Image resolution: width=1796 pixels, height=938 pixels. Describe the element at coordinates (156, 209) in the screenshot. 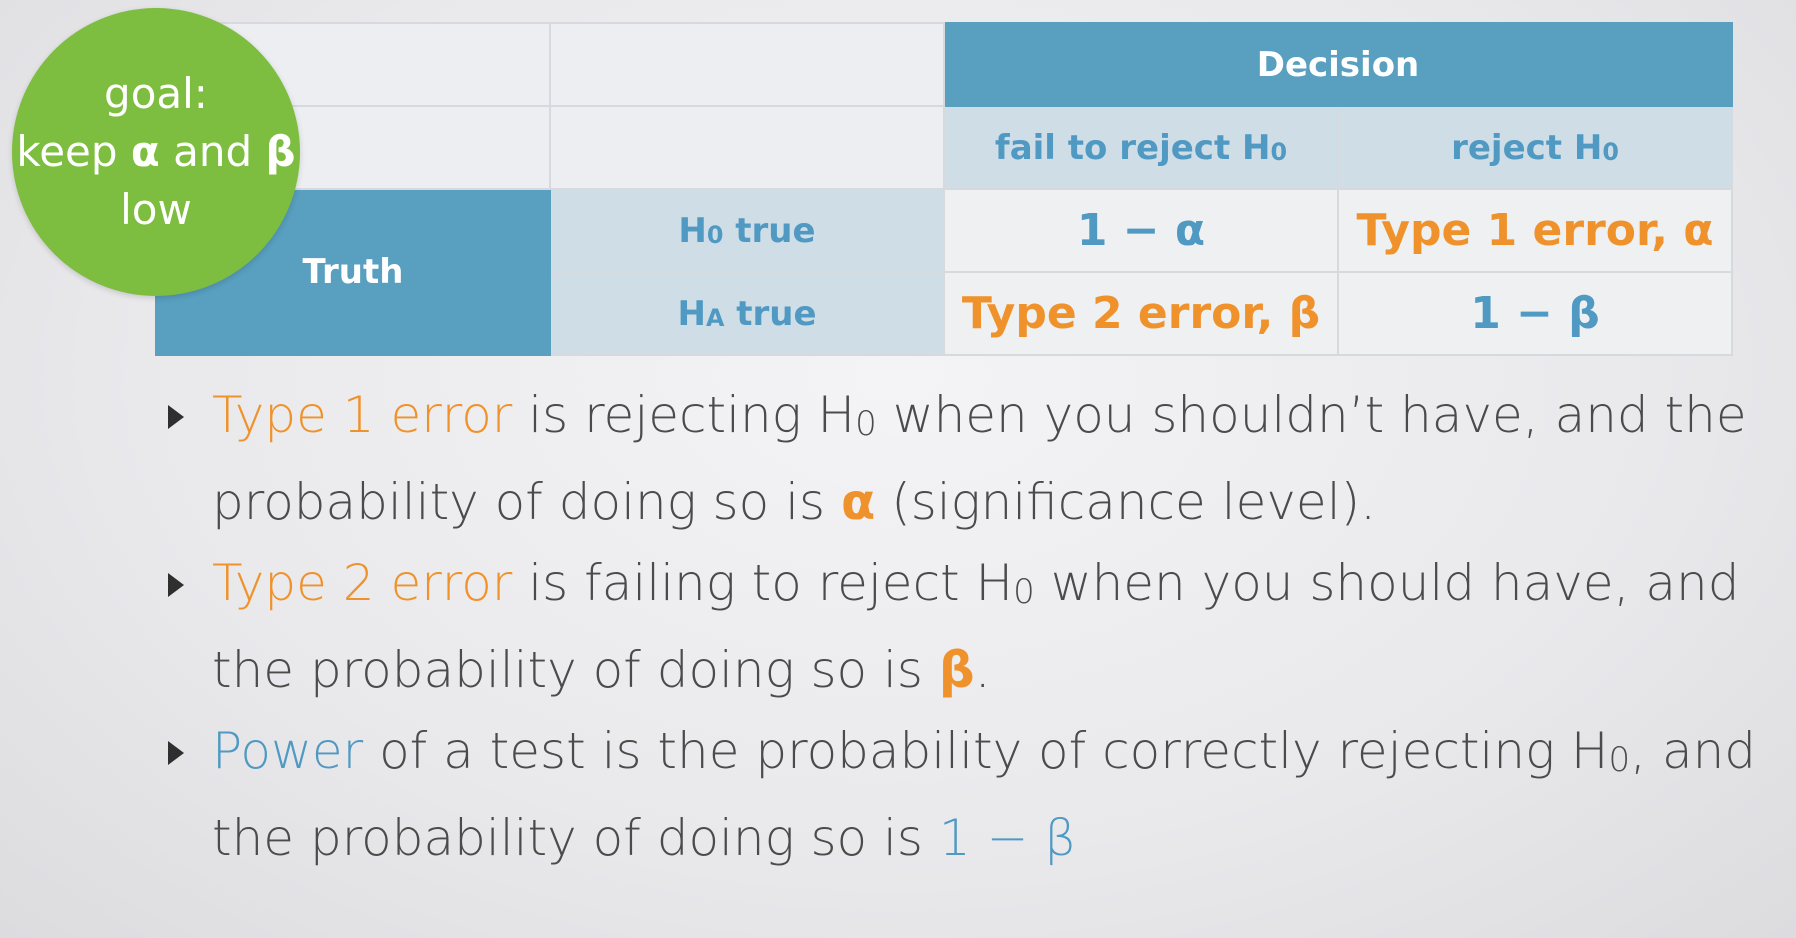

I see `goal-line-3: low` at that location.